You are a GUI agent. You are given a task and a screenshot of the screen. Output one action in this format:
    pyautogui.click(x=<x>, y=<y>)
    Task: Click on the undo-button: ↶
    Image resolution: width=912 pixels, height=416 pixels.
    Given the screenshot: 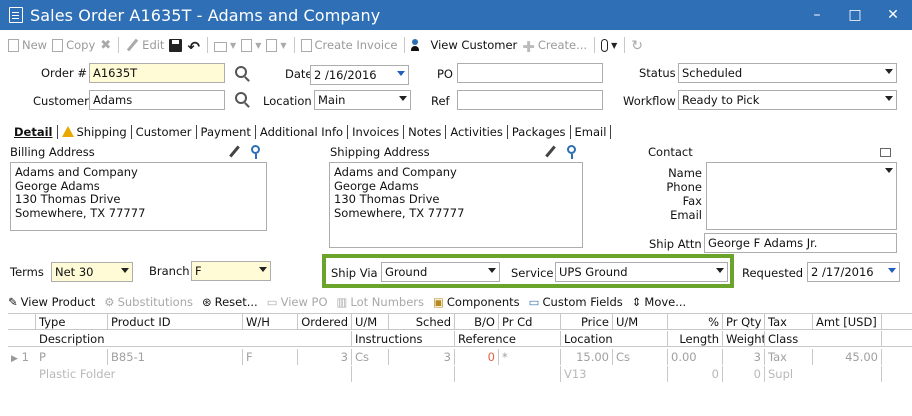 What is the action you would take?
    pyautogui.click(x=193, y=47)
    